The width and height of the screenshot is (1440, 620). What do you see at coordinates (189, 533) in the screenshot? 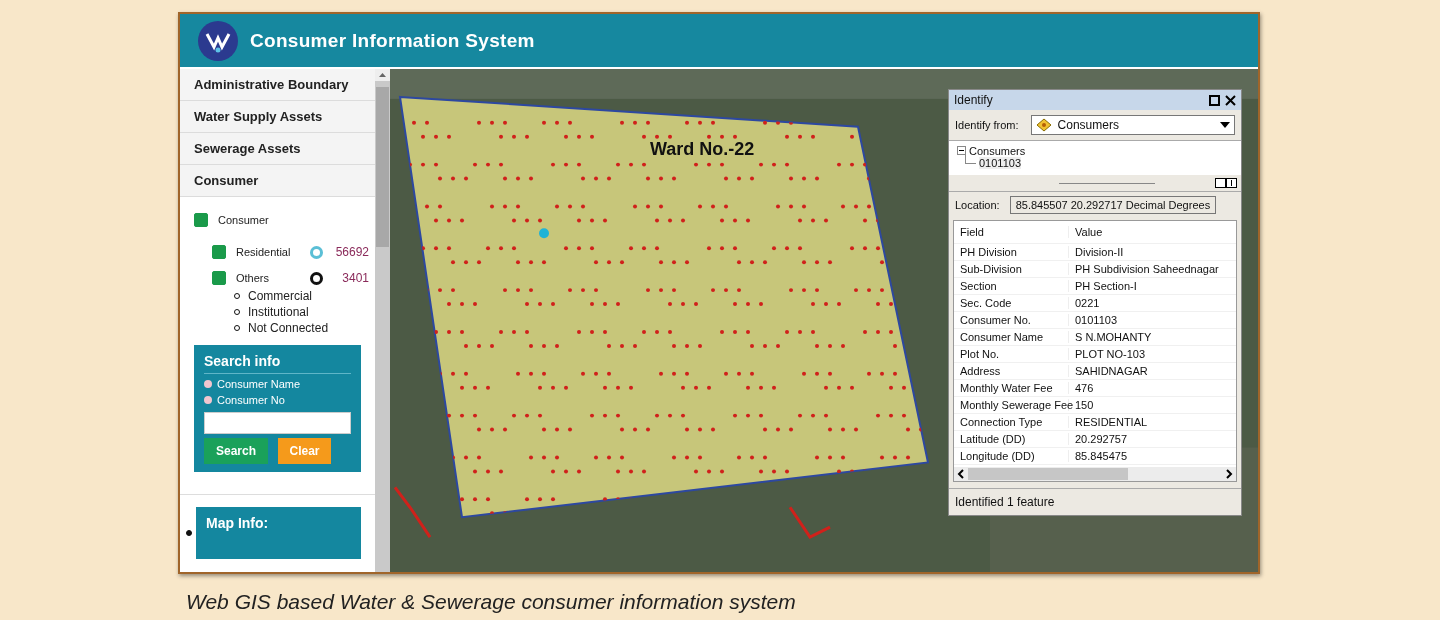
I see `bullet-icon` at bounding box center [189, 533].